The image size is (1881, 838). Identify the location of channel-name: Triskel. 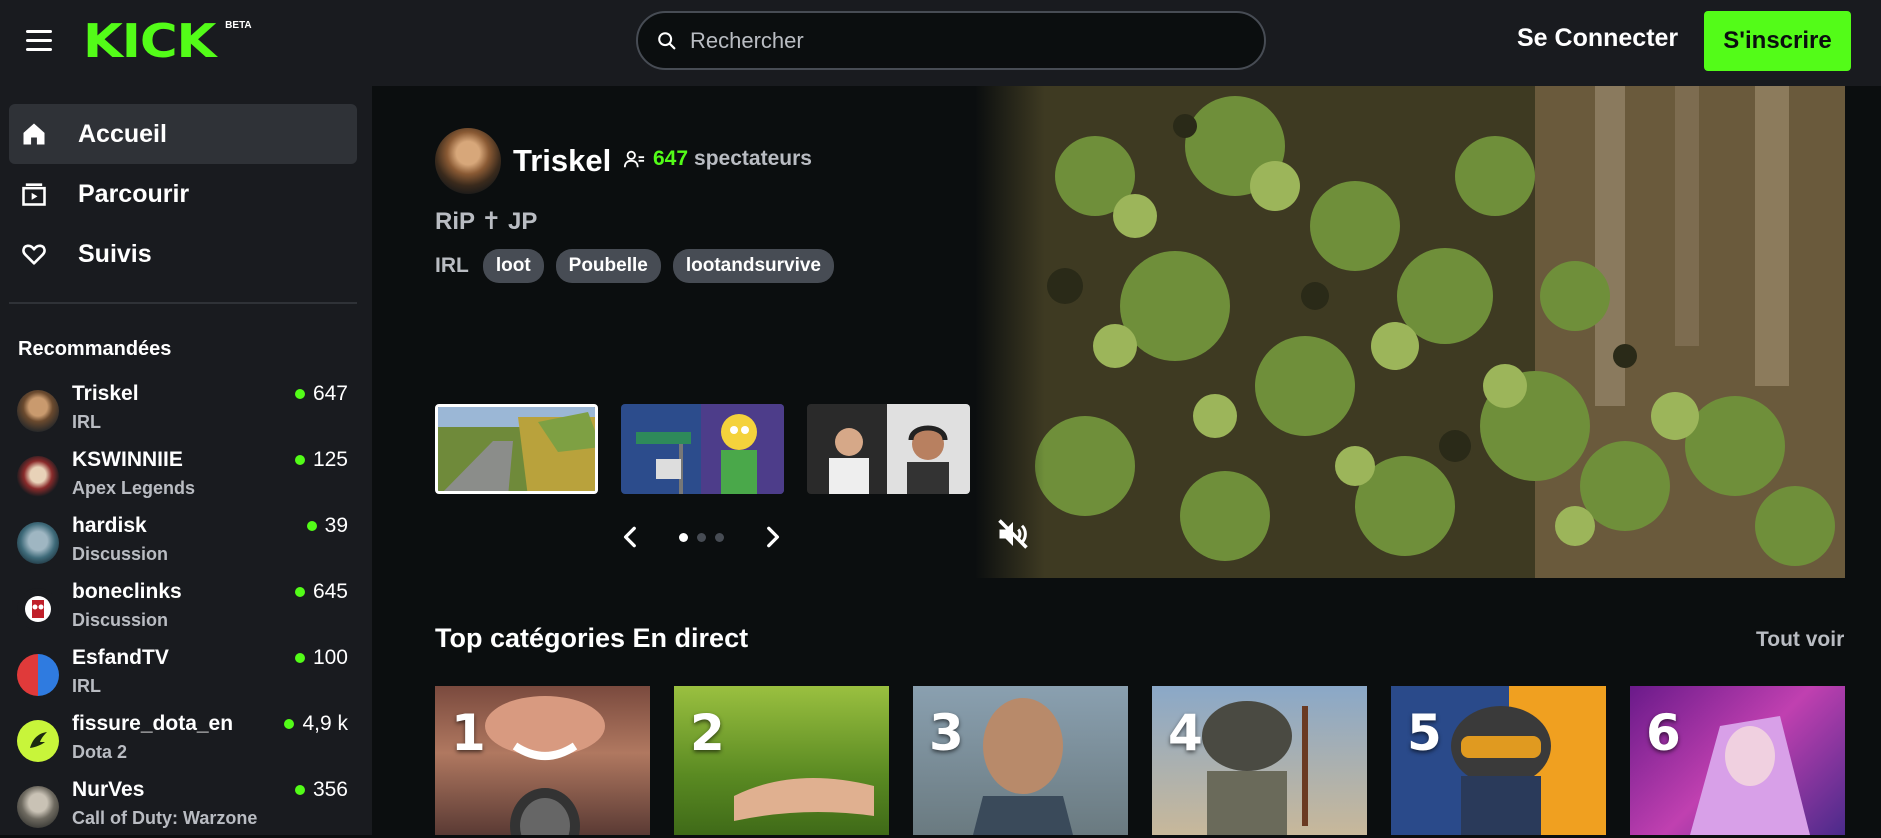
(105, 393).